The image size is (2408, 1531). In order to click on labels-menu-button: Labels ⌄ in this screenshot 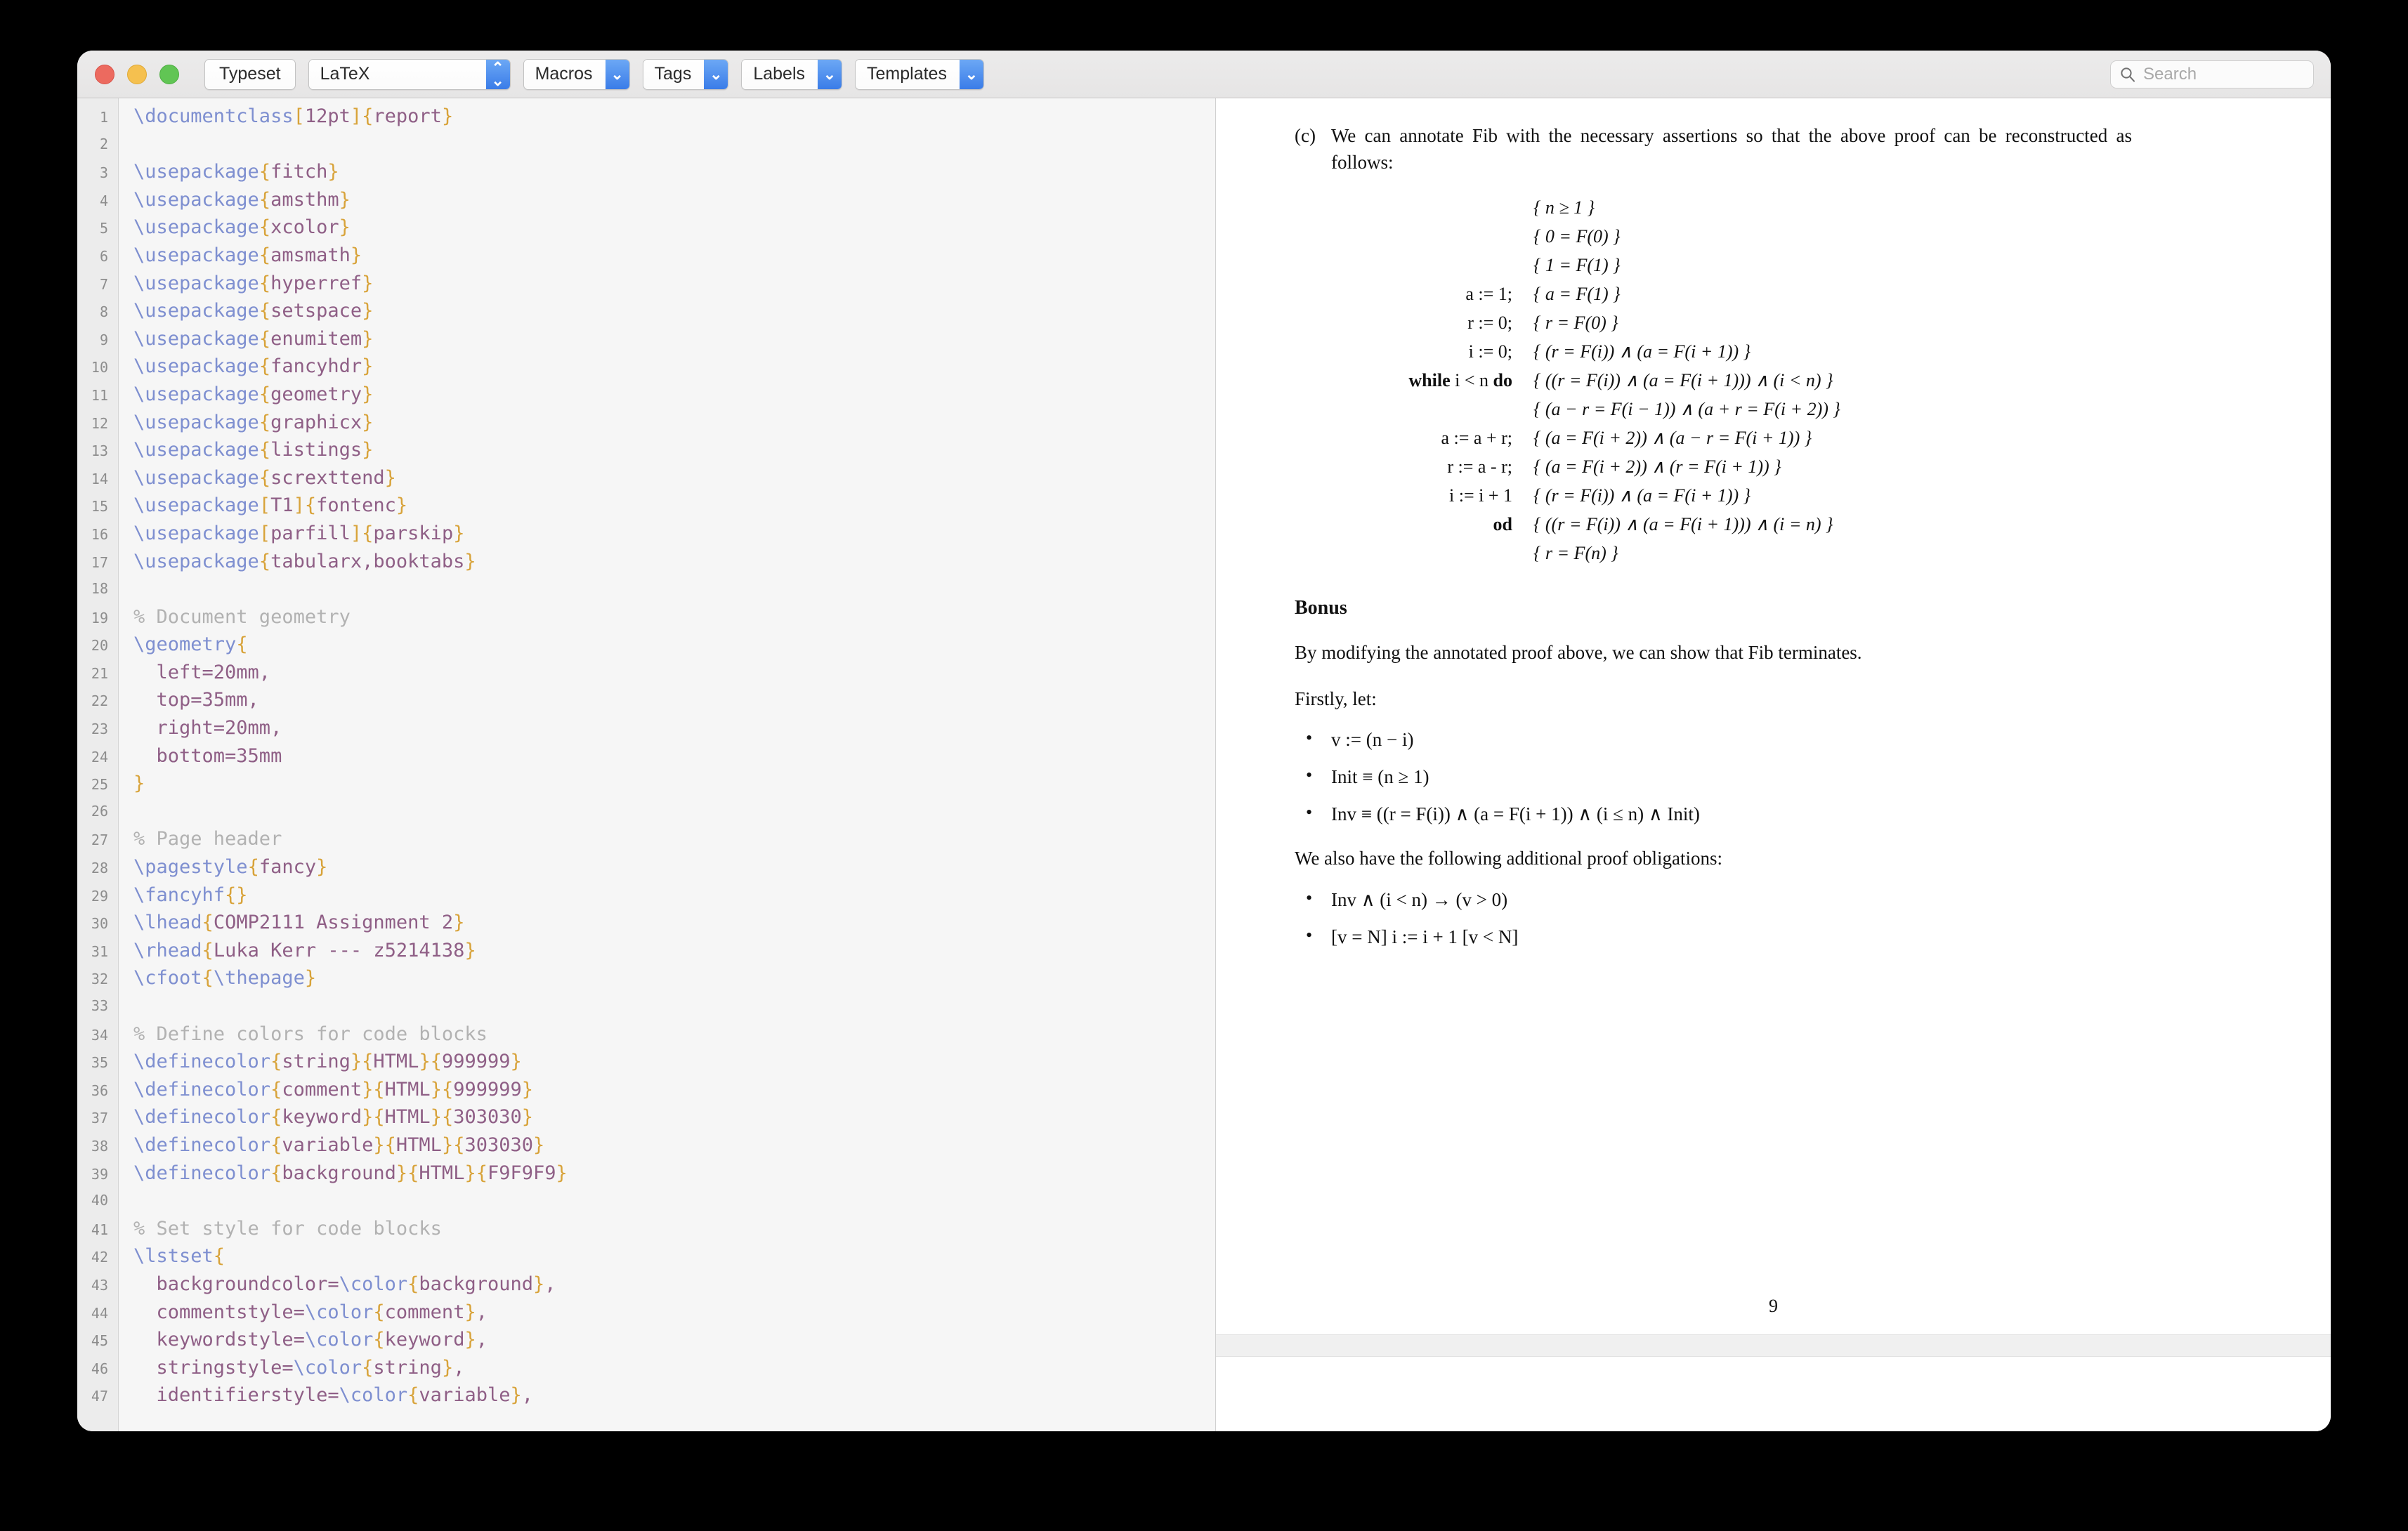, I will do `click(792, 74)`.